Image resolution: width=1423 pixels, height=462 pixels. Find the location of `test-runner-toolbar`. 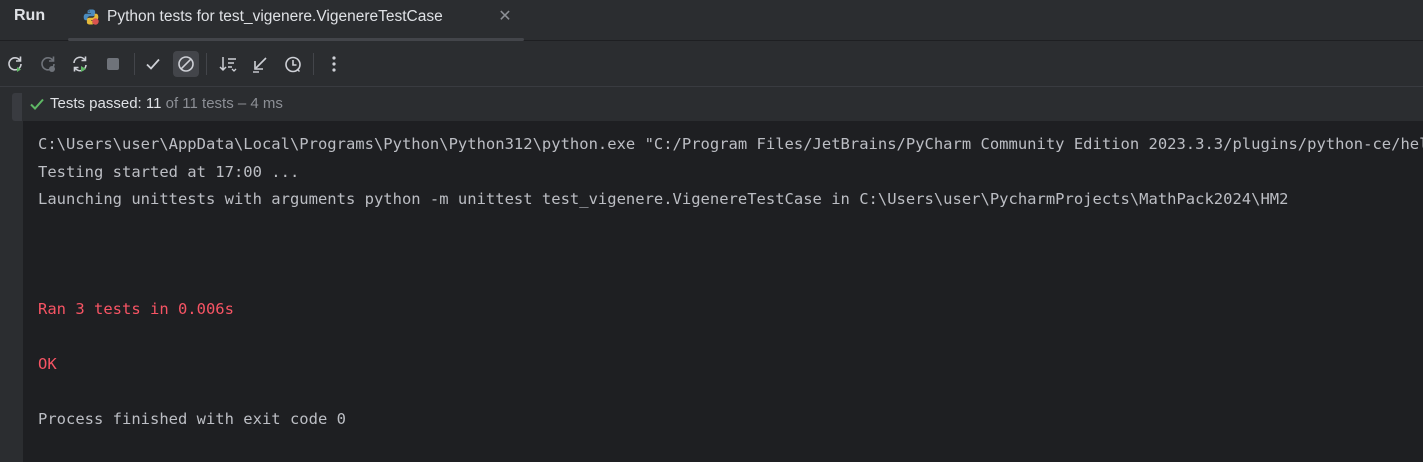

test-runner-toolbar is located at coordinates (711, 64).